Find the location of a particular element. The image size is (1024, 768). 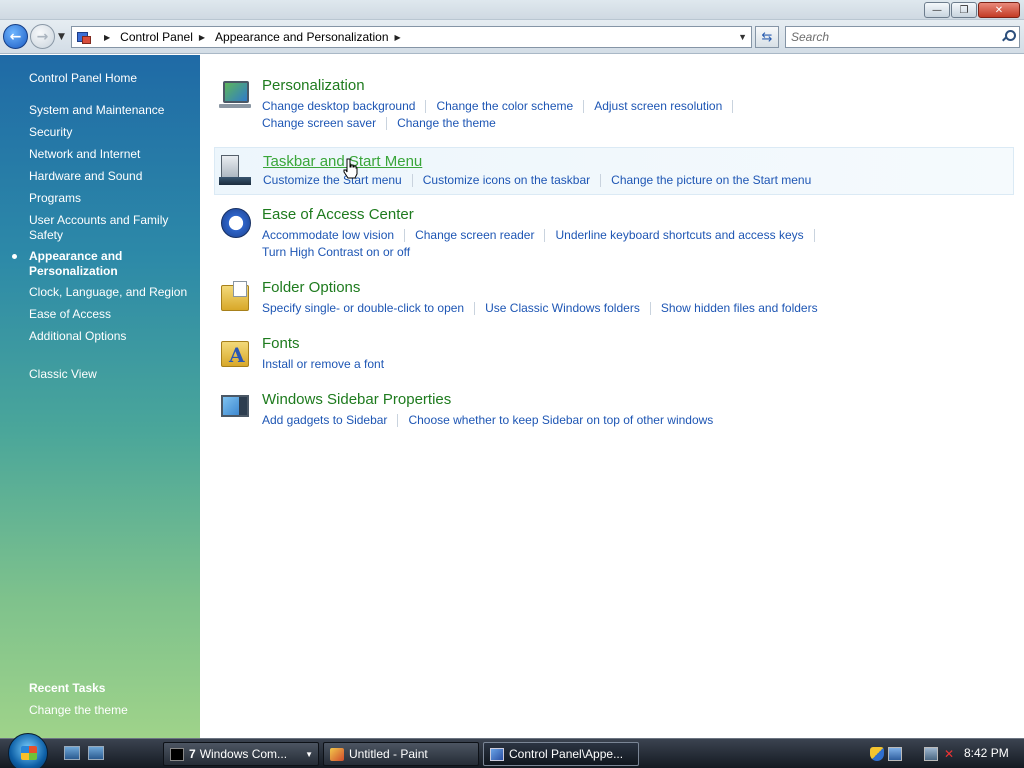

task-link: Change screen saver is located at coordinates (319, 123).